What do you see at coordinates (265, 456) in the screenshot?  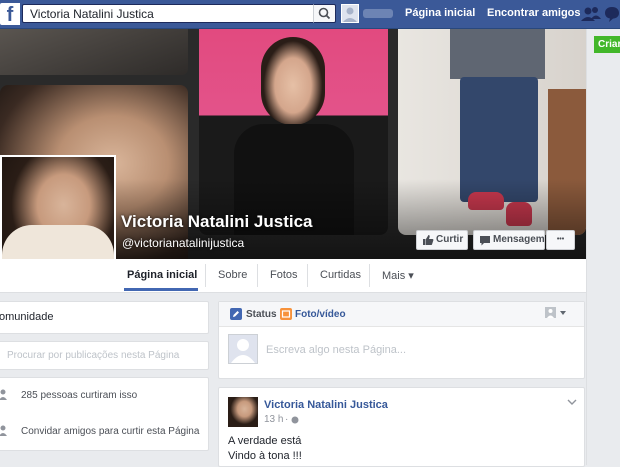 I see `post-text-line-2: Vindo à tona !!!` at bounding box center [265, 456].